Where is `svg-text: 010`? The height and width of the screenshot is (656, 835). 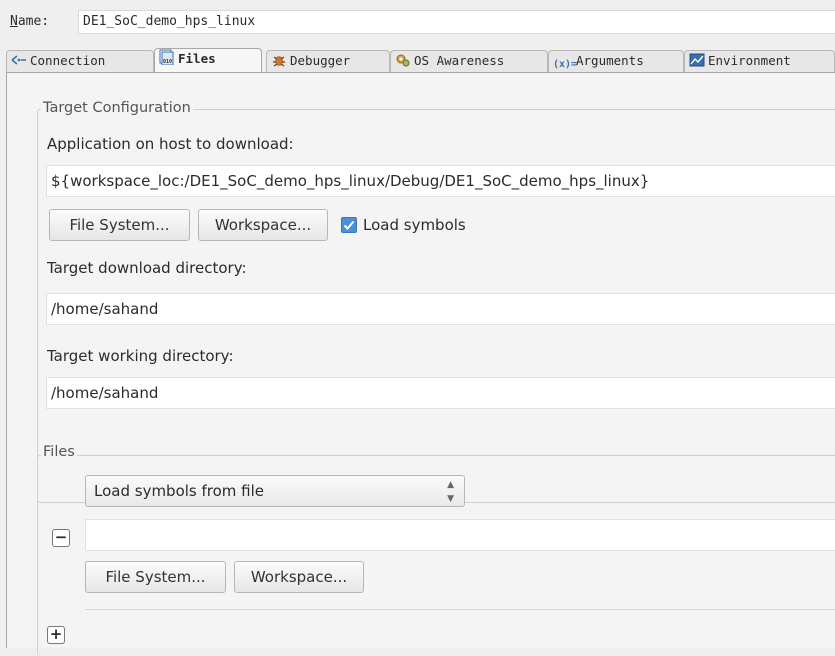 svg-text: 010 is located at coordinates (167, 62).